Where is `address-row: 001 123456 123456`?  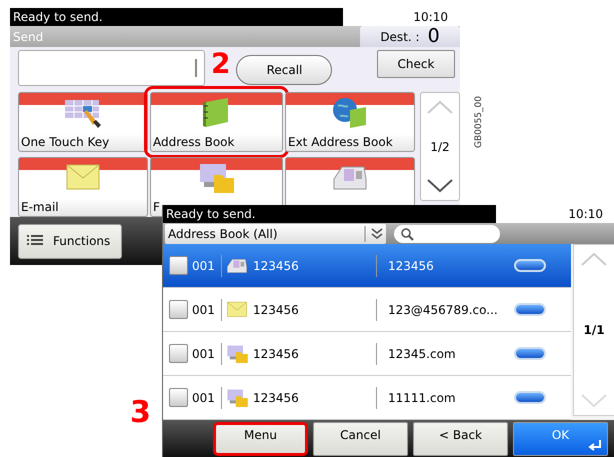
address-row: 001 123456 123456 is located at coordinates (367, 266).